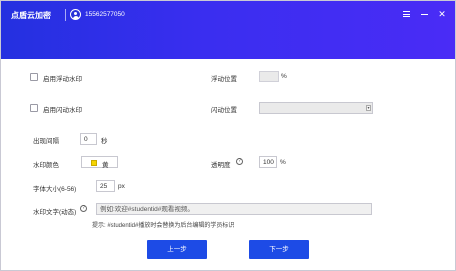 This screenshot has height=271, width=456. I want to click on prev-button: 上一步, so click(177, 249).